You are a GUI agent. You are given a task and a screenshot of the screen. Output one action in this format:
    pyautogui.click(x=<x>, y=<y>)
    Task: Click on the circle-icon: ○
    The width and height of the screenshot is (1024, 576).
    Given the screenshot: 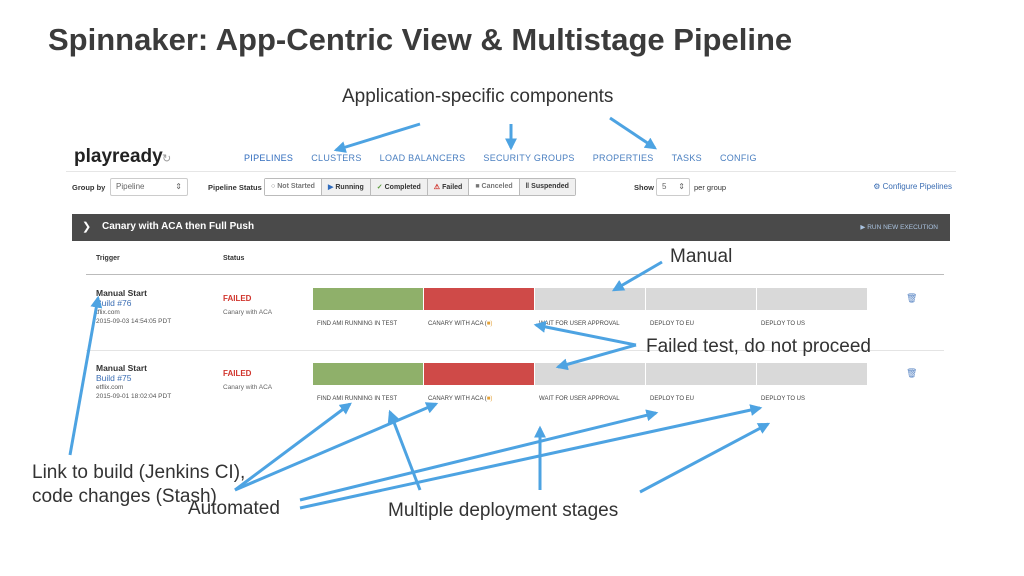 What is the action you would take?
    pyautogui.click(x=273, y=186)
    